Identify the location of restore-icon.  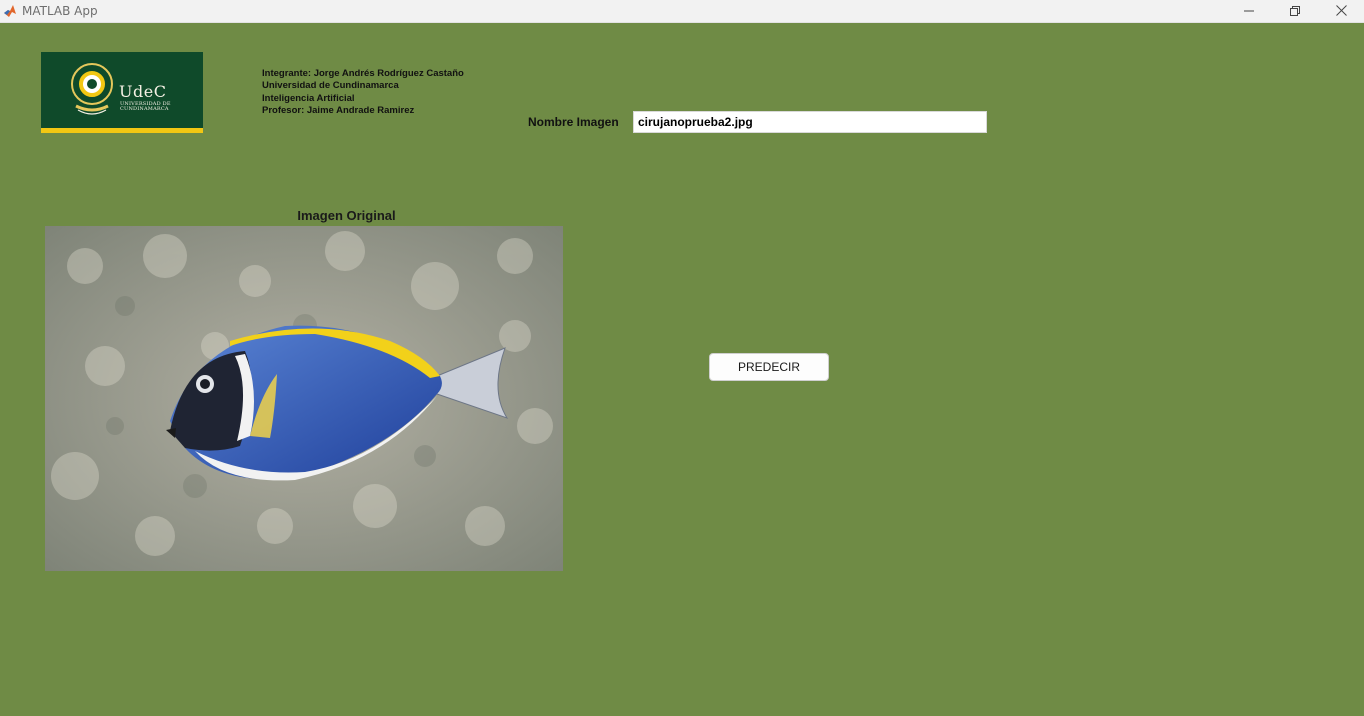
(1295, 12).